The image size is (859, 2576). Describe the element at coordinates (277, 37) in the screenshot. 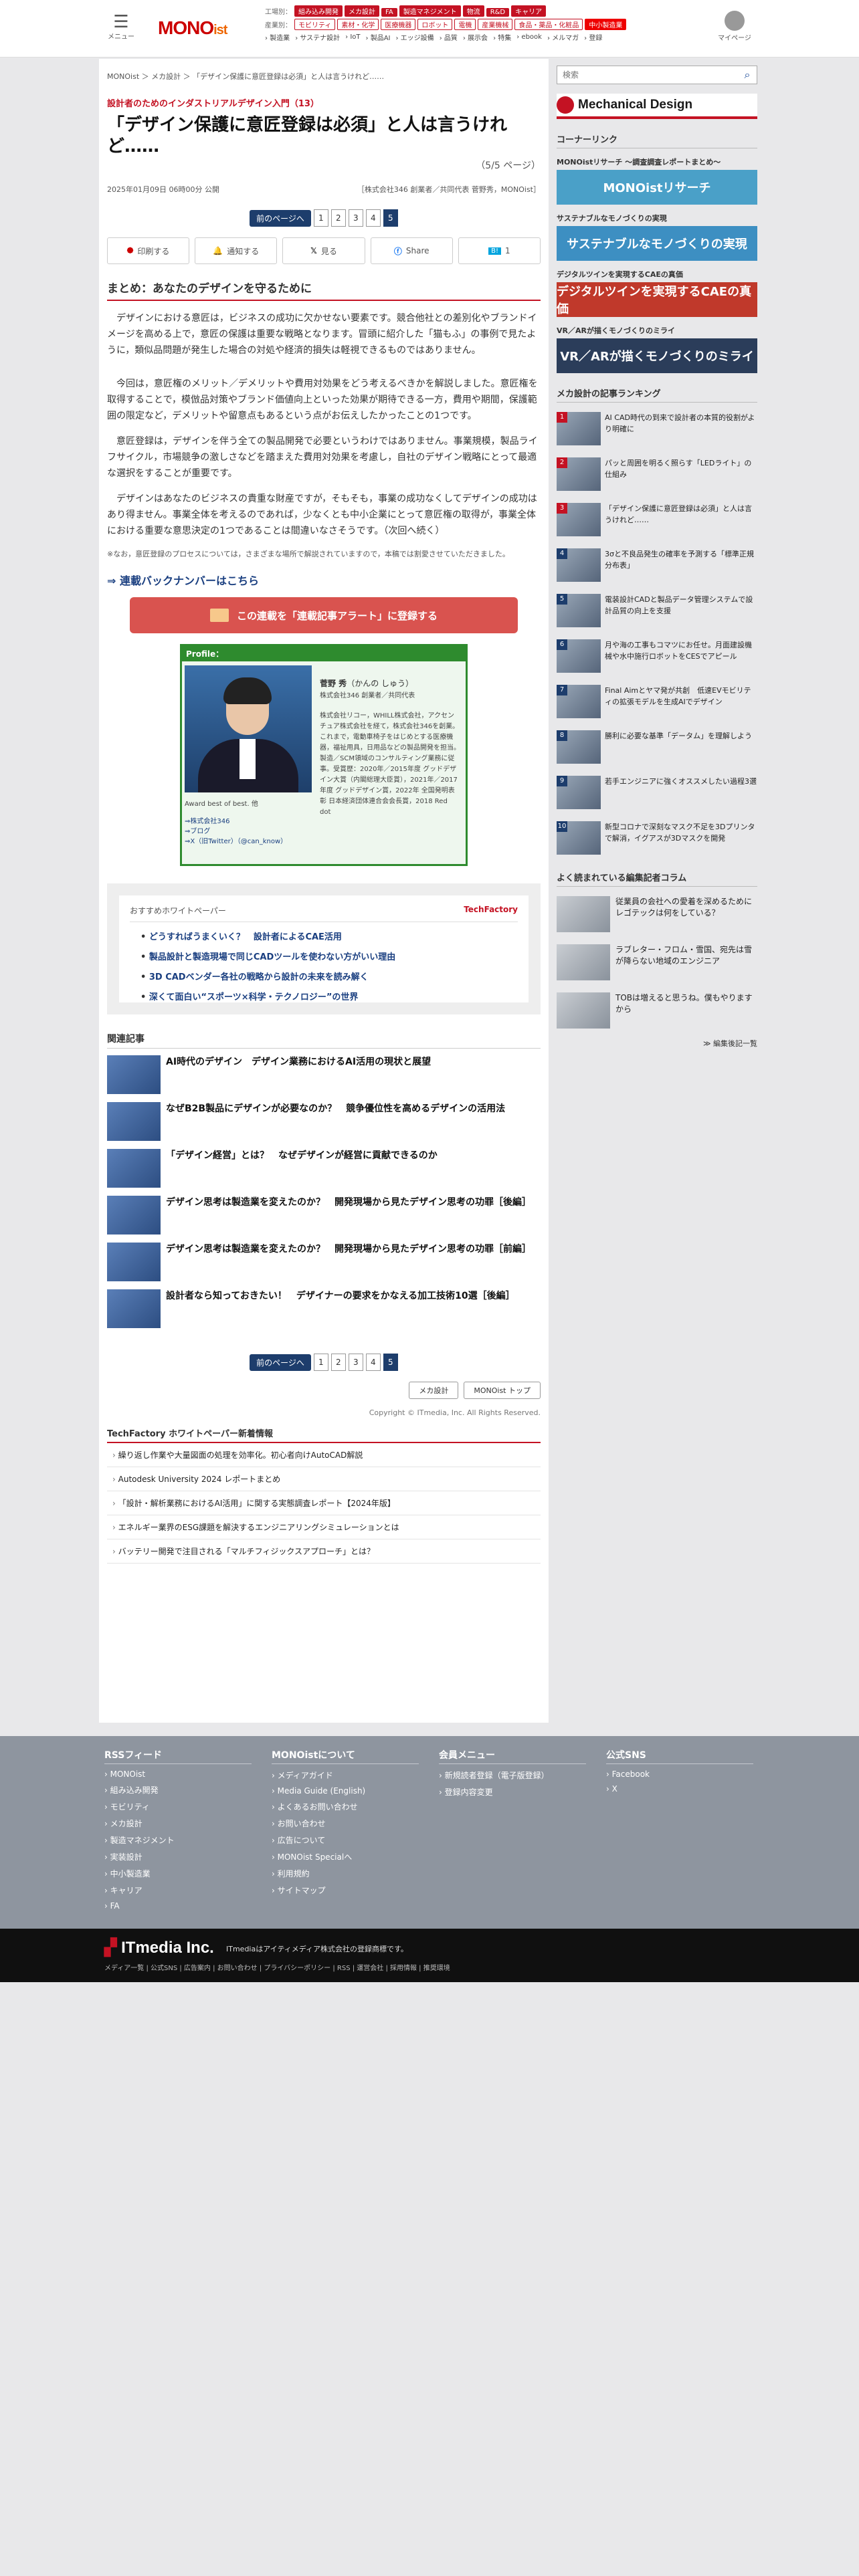

I see `subnav-link: › 製造業` at that location.